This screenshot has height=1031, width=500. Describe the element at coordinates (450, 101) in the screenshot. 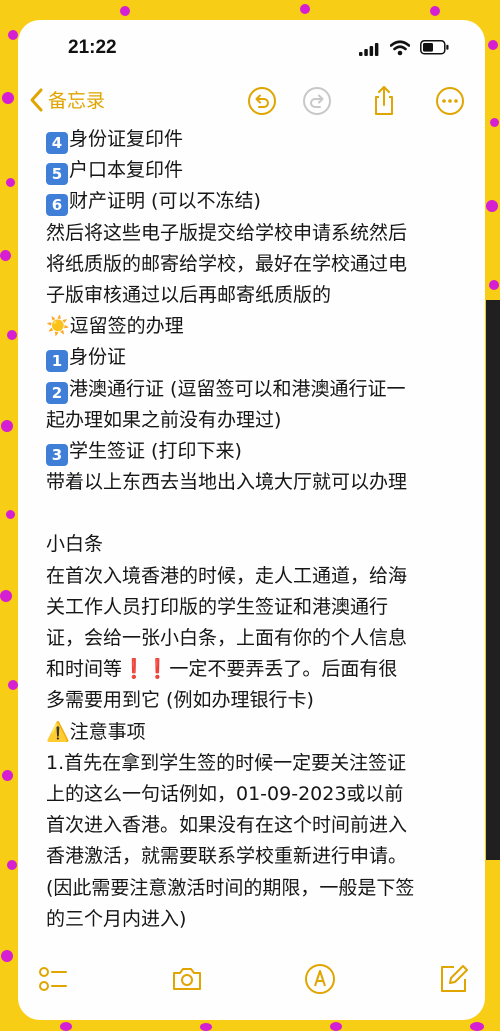

I see `ellipsis-icon` at that location.